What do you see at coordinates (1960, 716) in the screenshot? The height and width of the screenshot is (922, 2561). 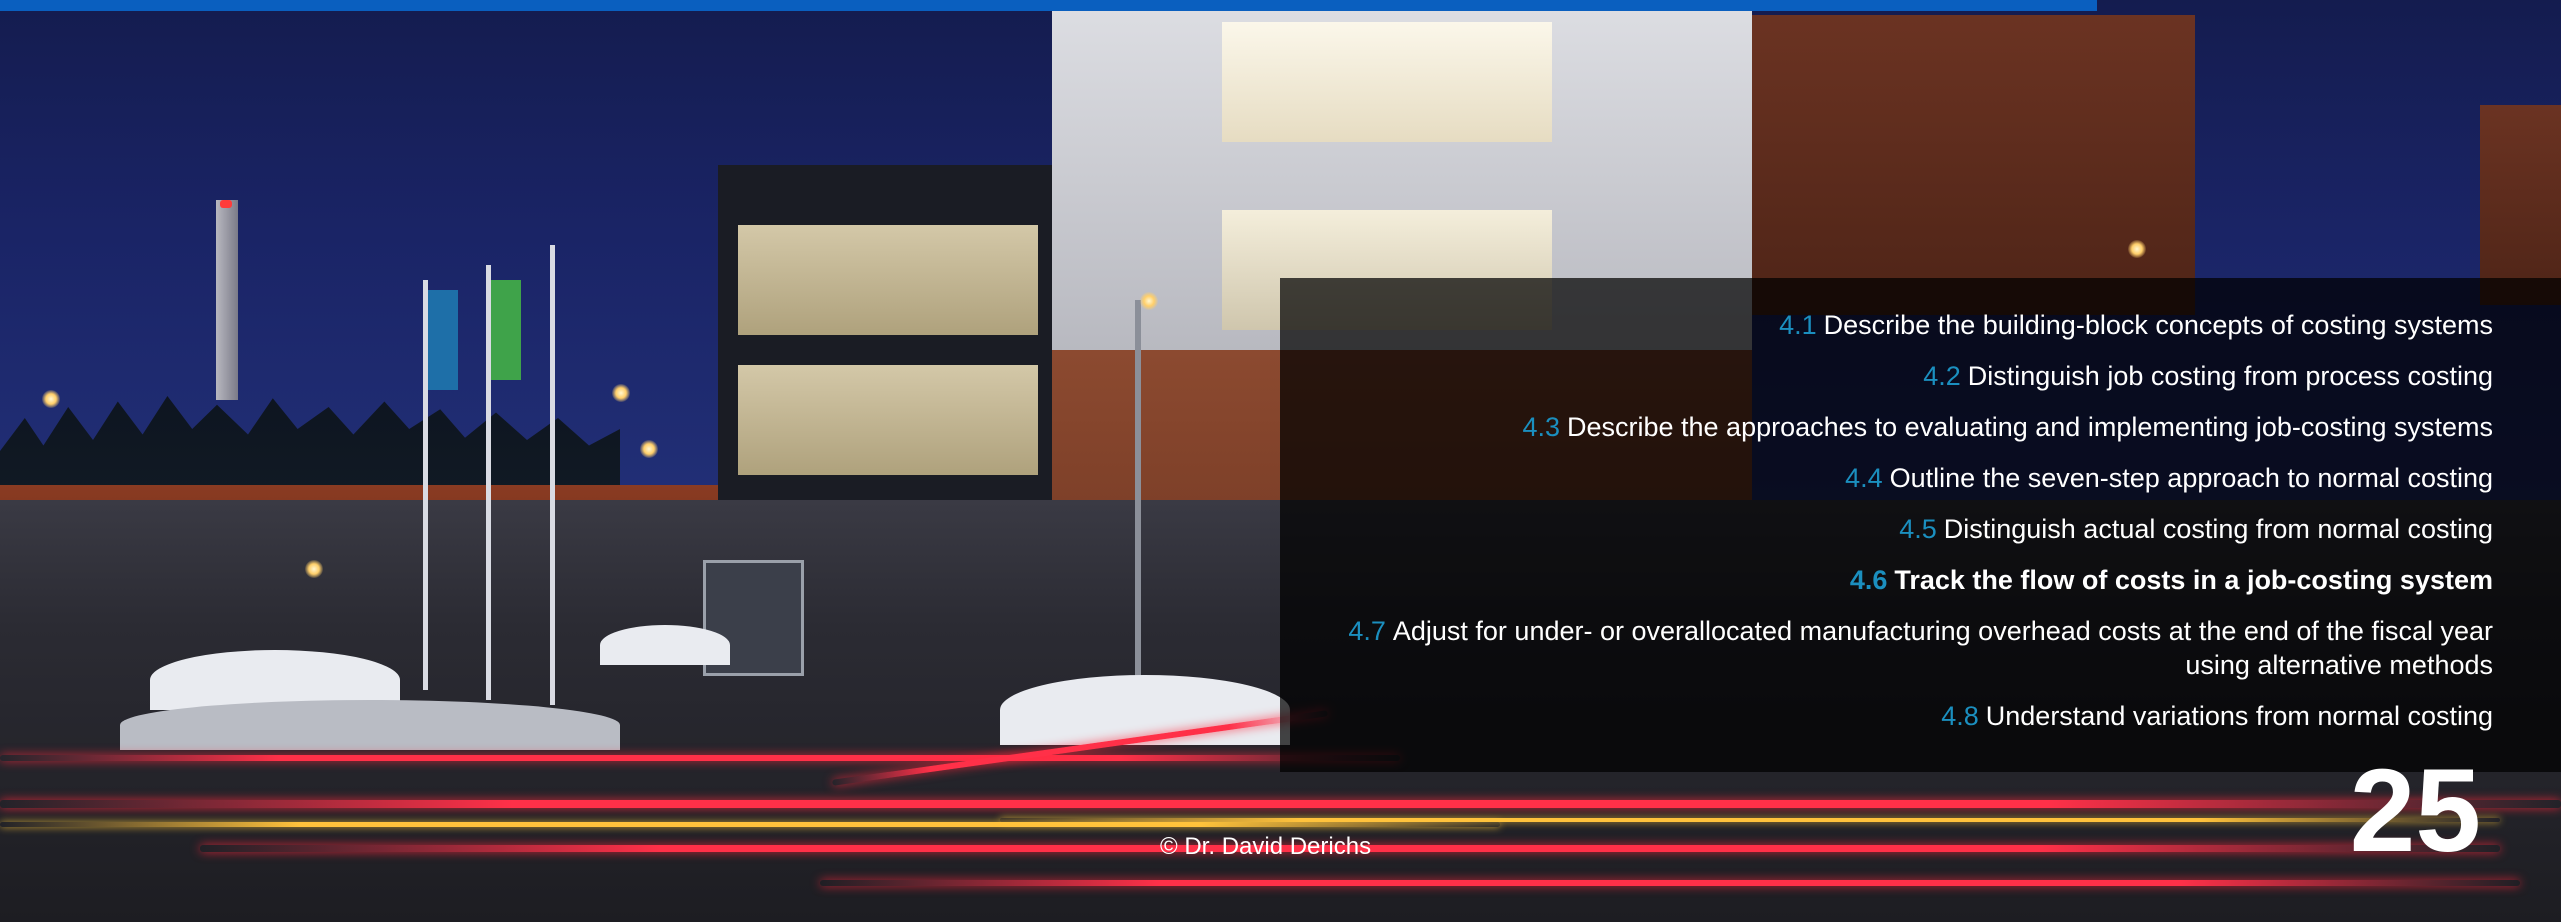 I see `objective-number: 4.8` at bounding box center [1960, 716].